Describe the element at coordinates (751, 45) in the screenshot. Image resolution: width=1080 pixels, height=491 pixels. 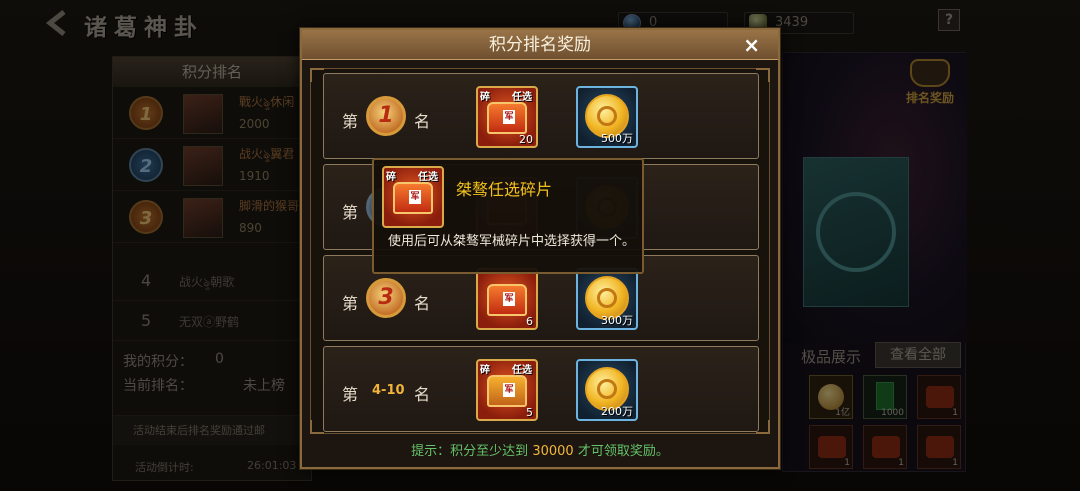
I see `close-button: ×` at that location.